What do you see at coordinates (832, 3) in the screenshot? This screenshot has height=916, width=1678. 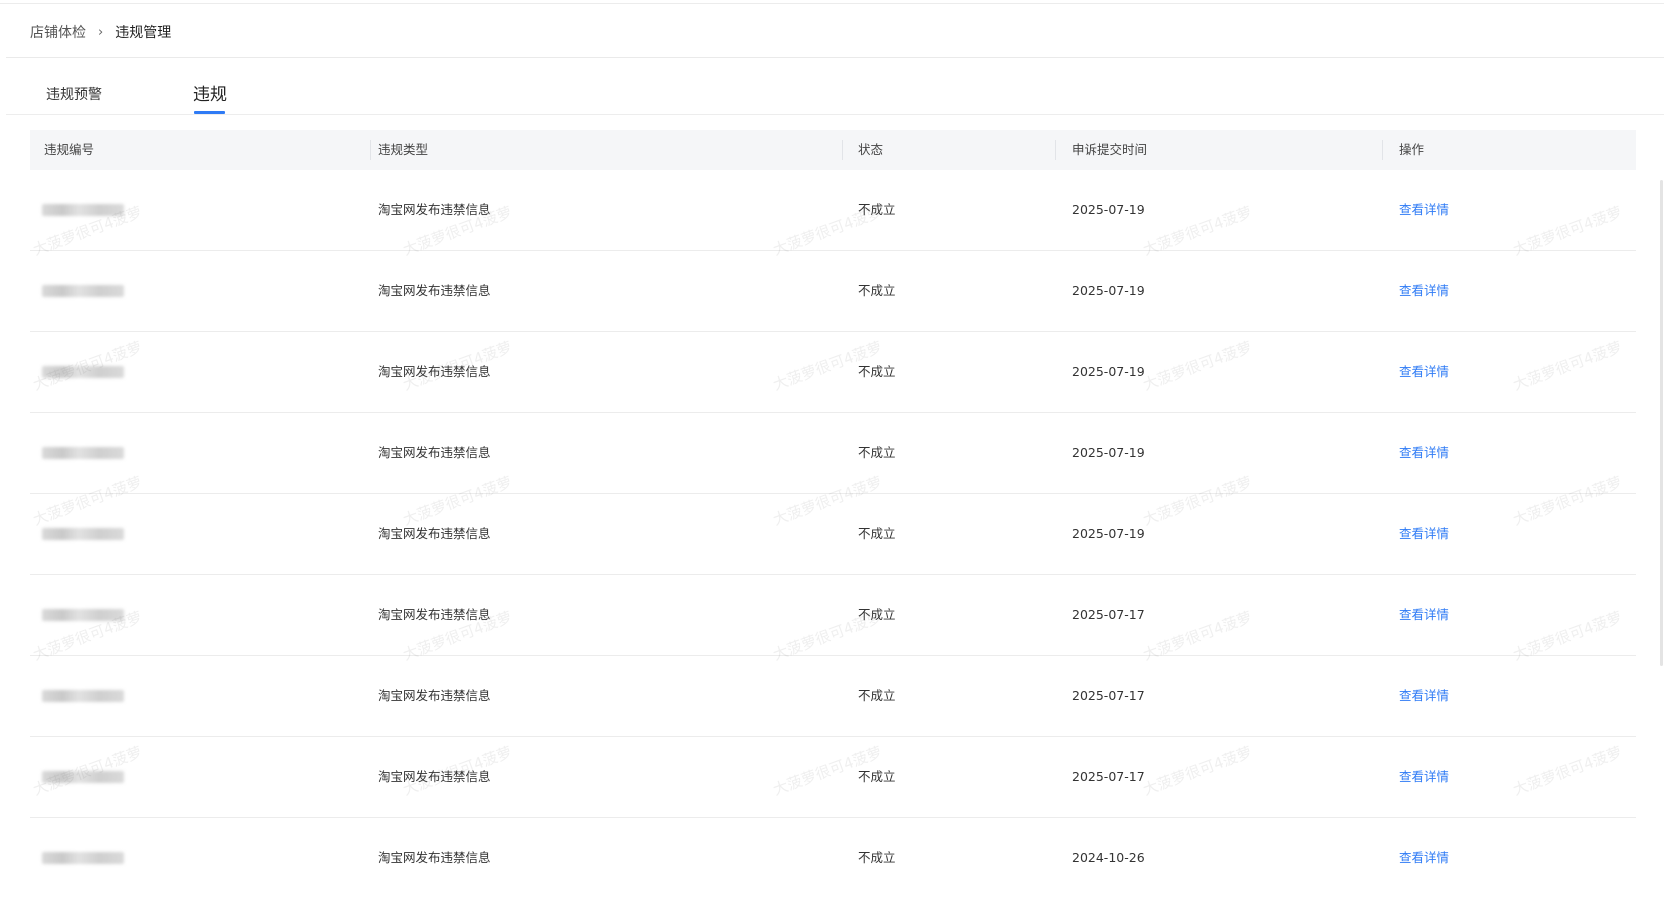 I see `top-divider` at bounding box center [832, 3].